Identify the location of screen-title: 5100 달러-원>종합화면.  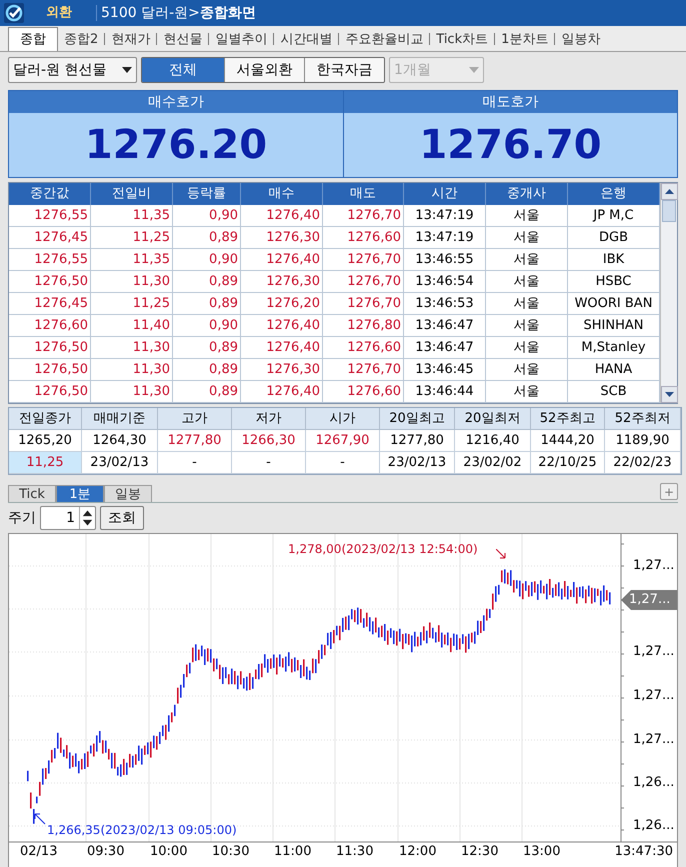
(178, 13).